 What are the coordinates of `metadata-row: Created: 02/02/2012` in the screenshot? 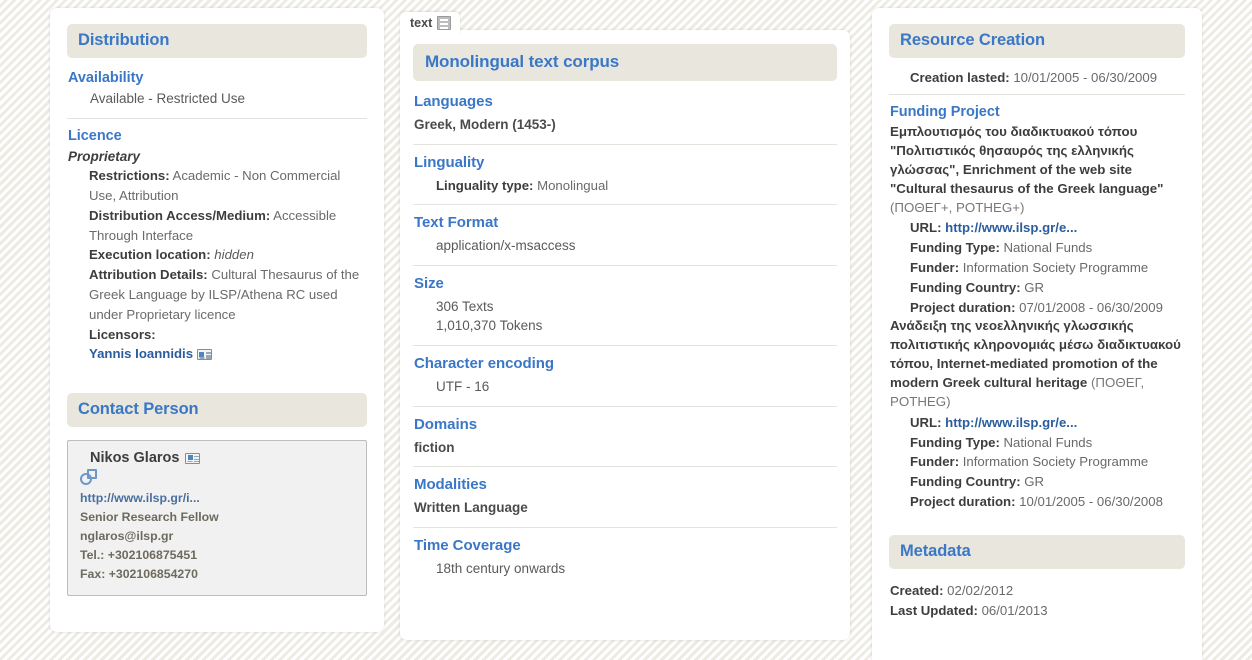 It's located at (1037, 591).